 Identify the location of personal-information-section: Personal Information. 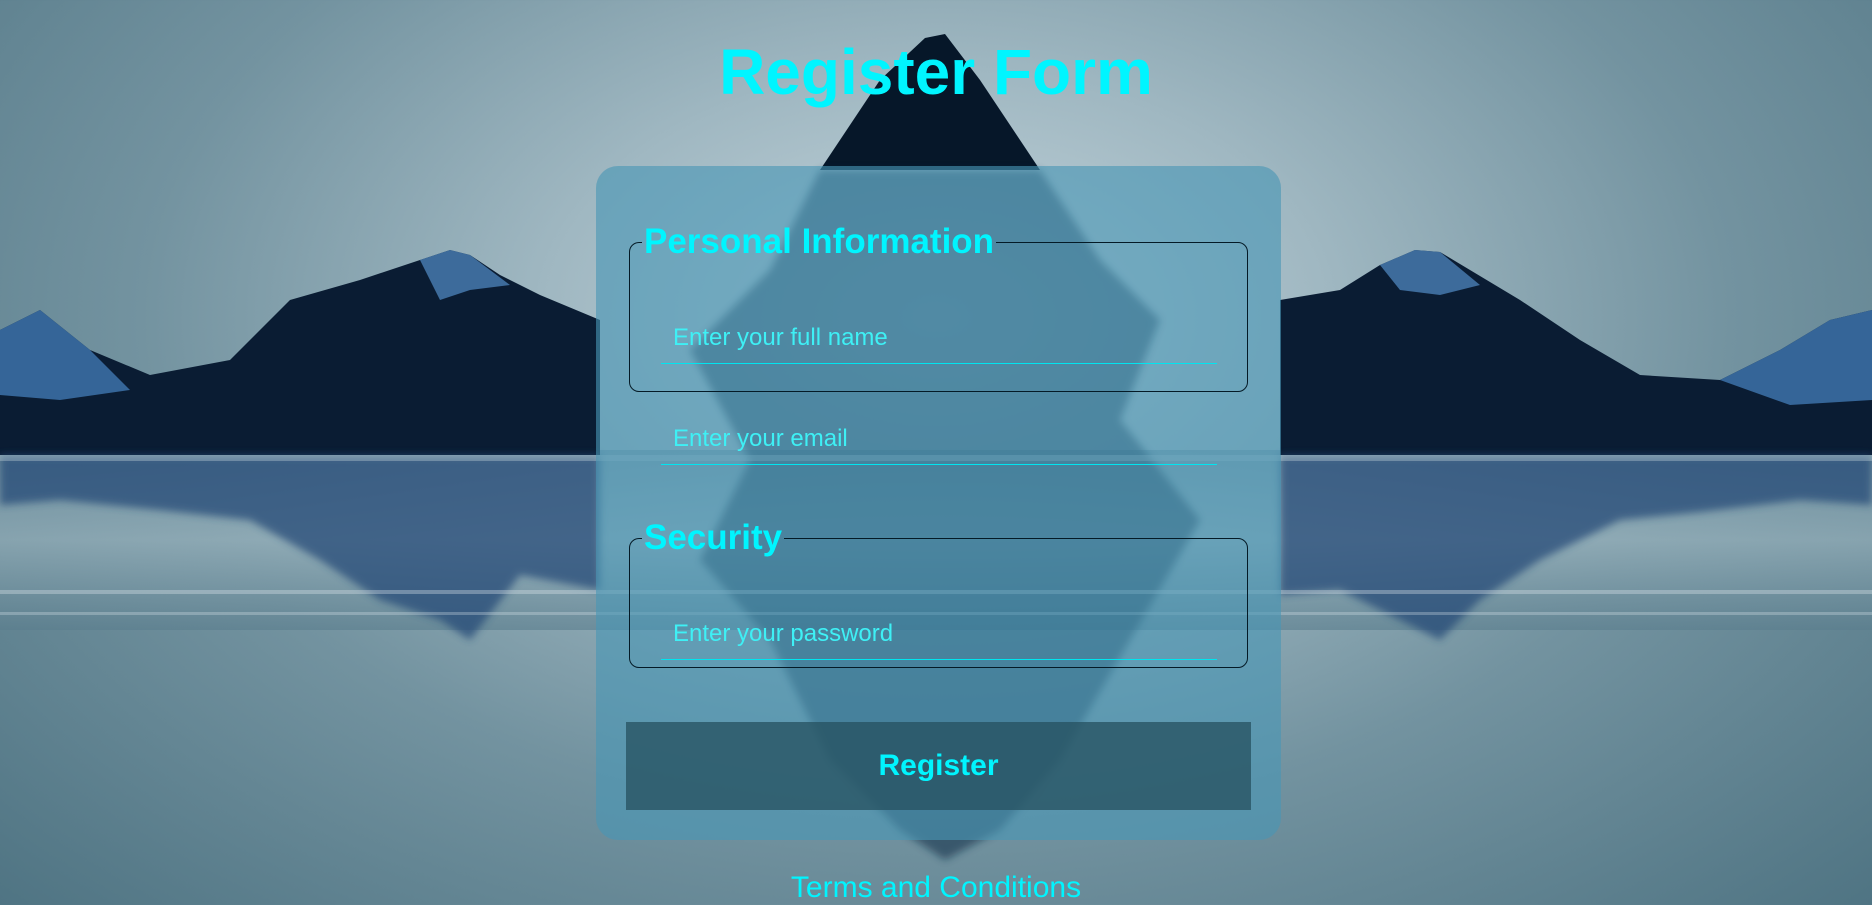
(938, 343).